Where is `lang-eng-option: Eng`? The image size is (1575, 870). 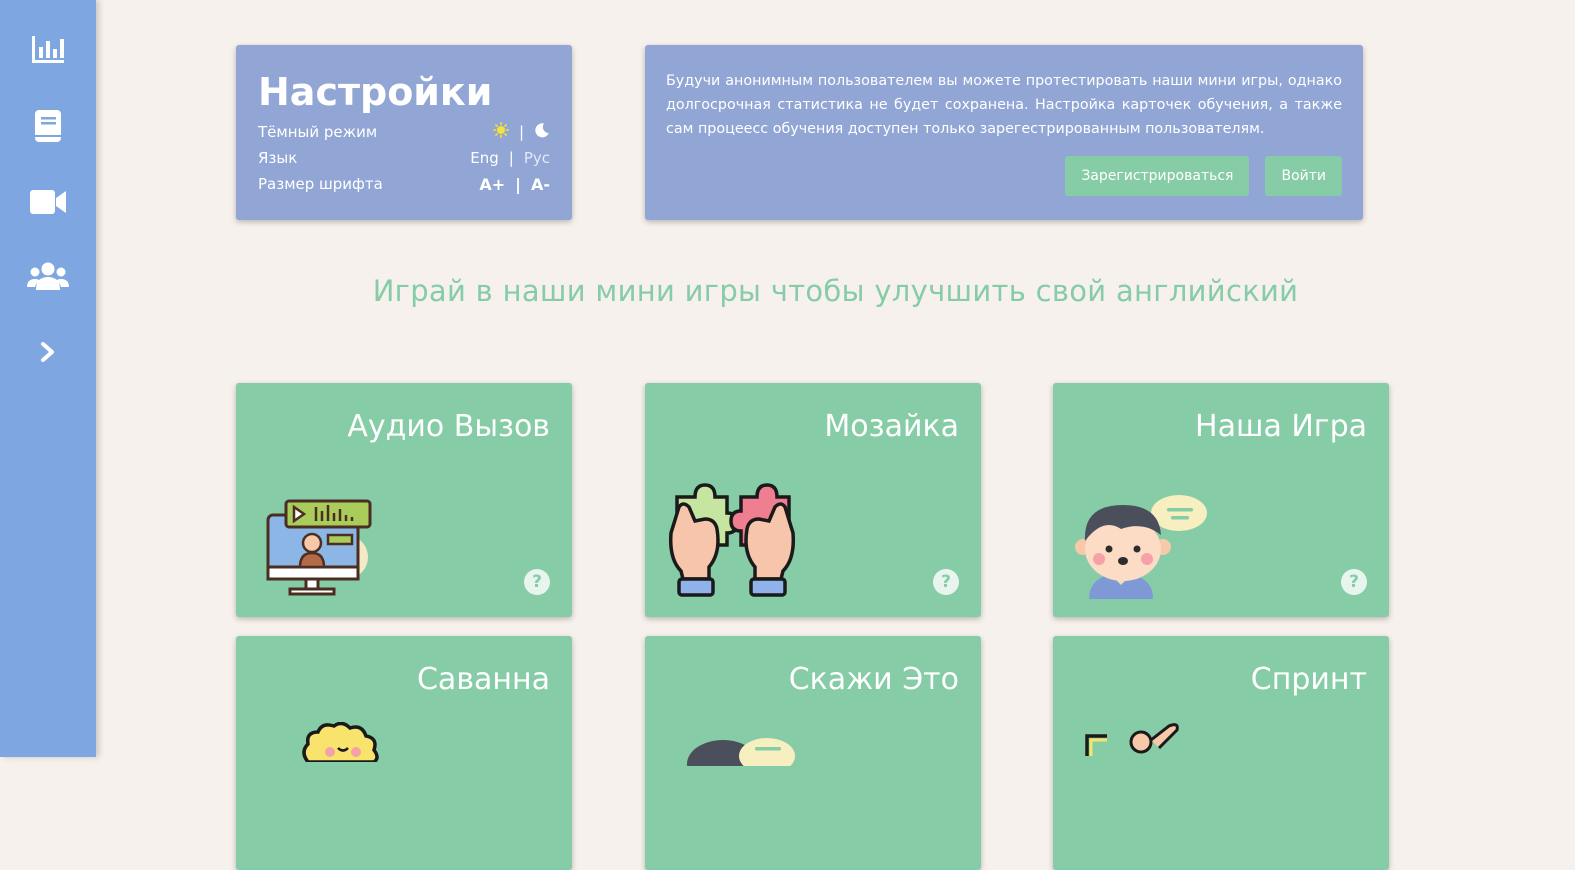
lang-eng-option: Eng is located at coordinates (484, 158).